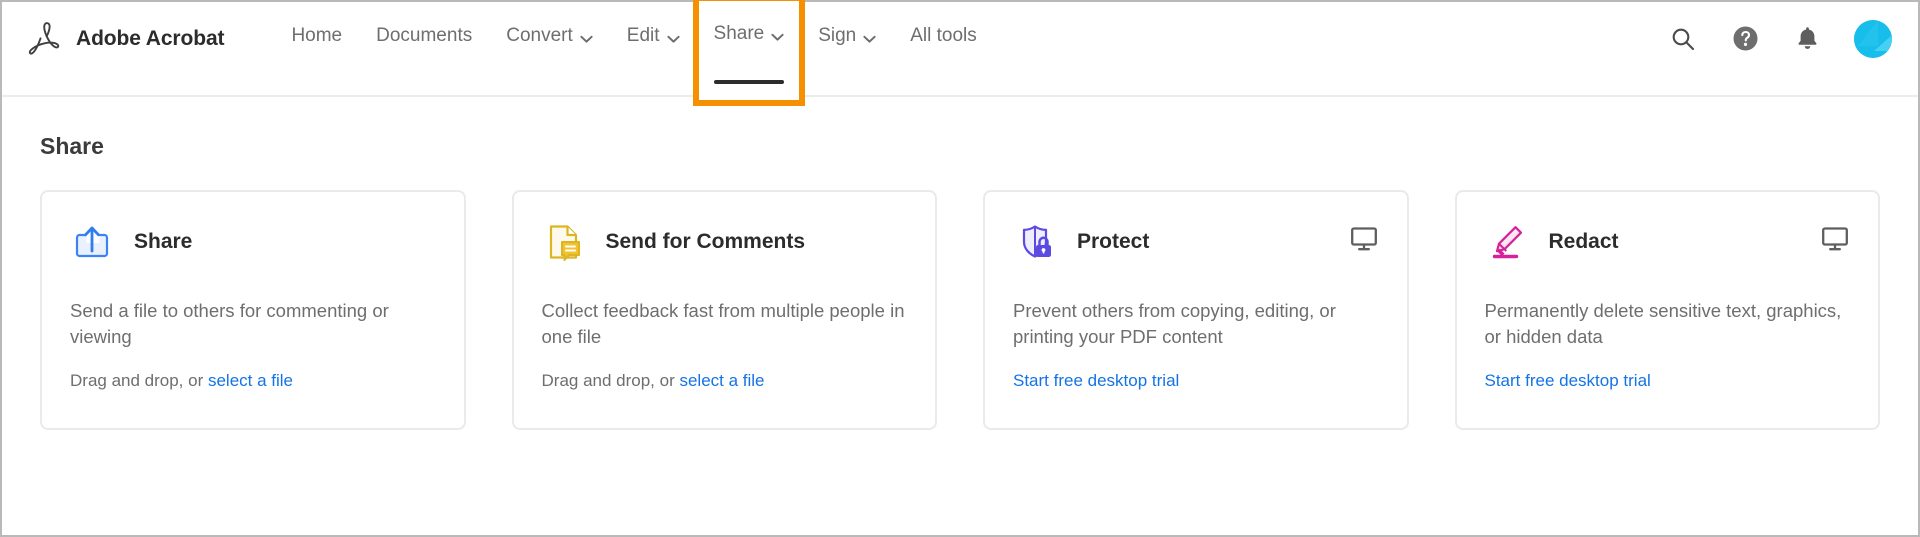  I want to click on brand-name-label: Adobe Acrobat, so click(150, 38).